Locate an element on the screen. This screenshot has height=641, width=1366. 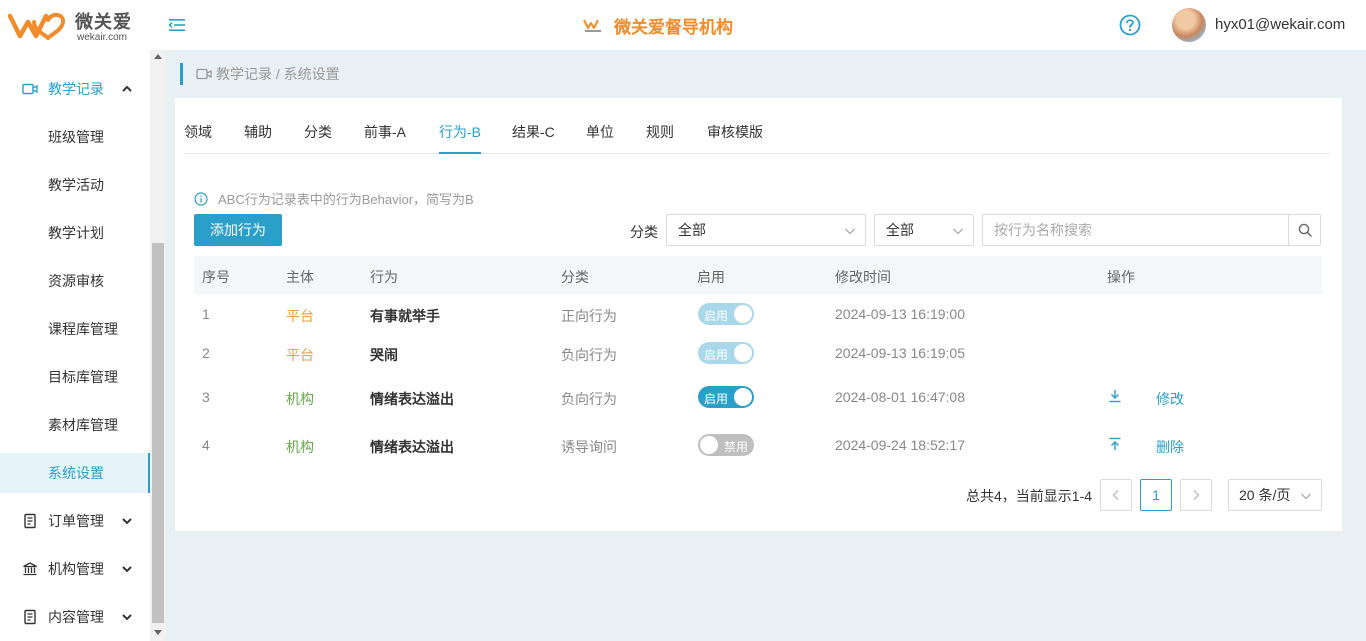
chevron-right-icon is located at coordinates (1196, 495).